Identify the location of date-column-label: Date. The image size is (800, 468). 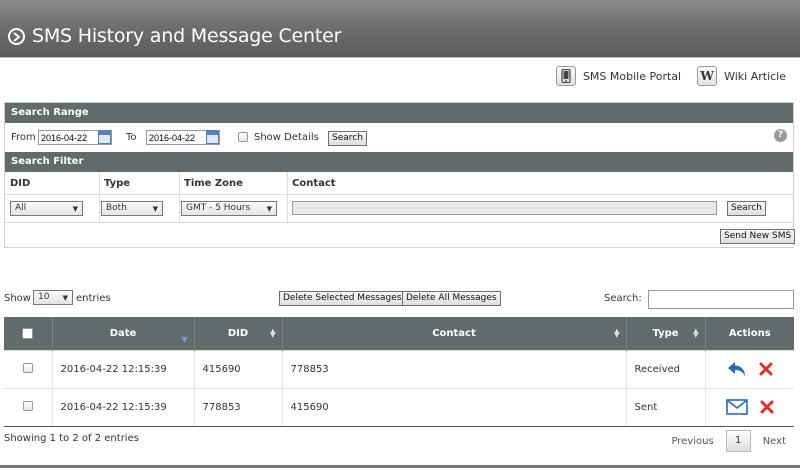
(123, 333).